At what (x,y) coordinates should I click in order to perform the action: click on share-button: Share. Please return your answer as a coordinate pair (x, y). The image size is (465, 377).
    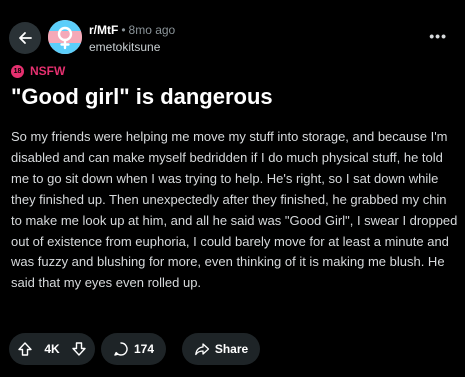
    Looking at the image, I should click on (221, 349).